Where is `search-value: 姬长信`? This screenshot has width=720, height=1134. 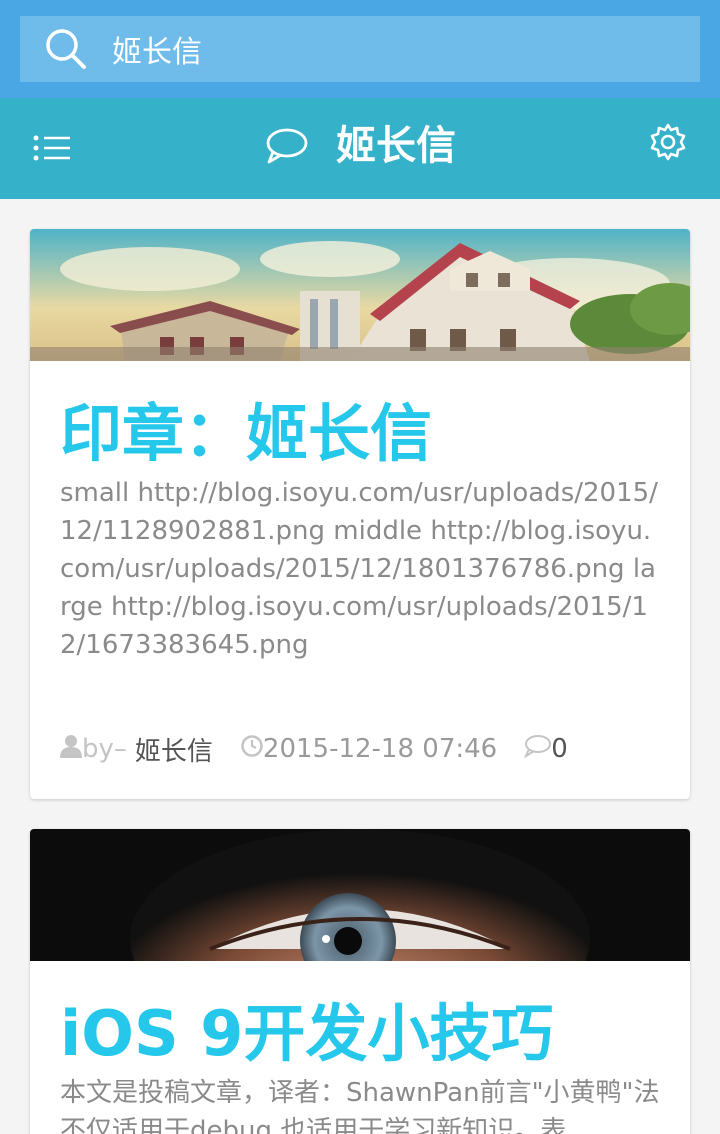 search-value: 姬长信 is located at coordinates (157, 52).